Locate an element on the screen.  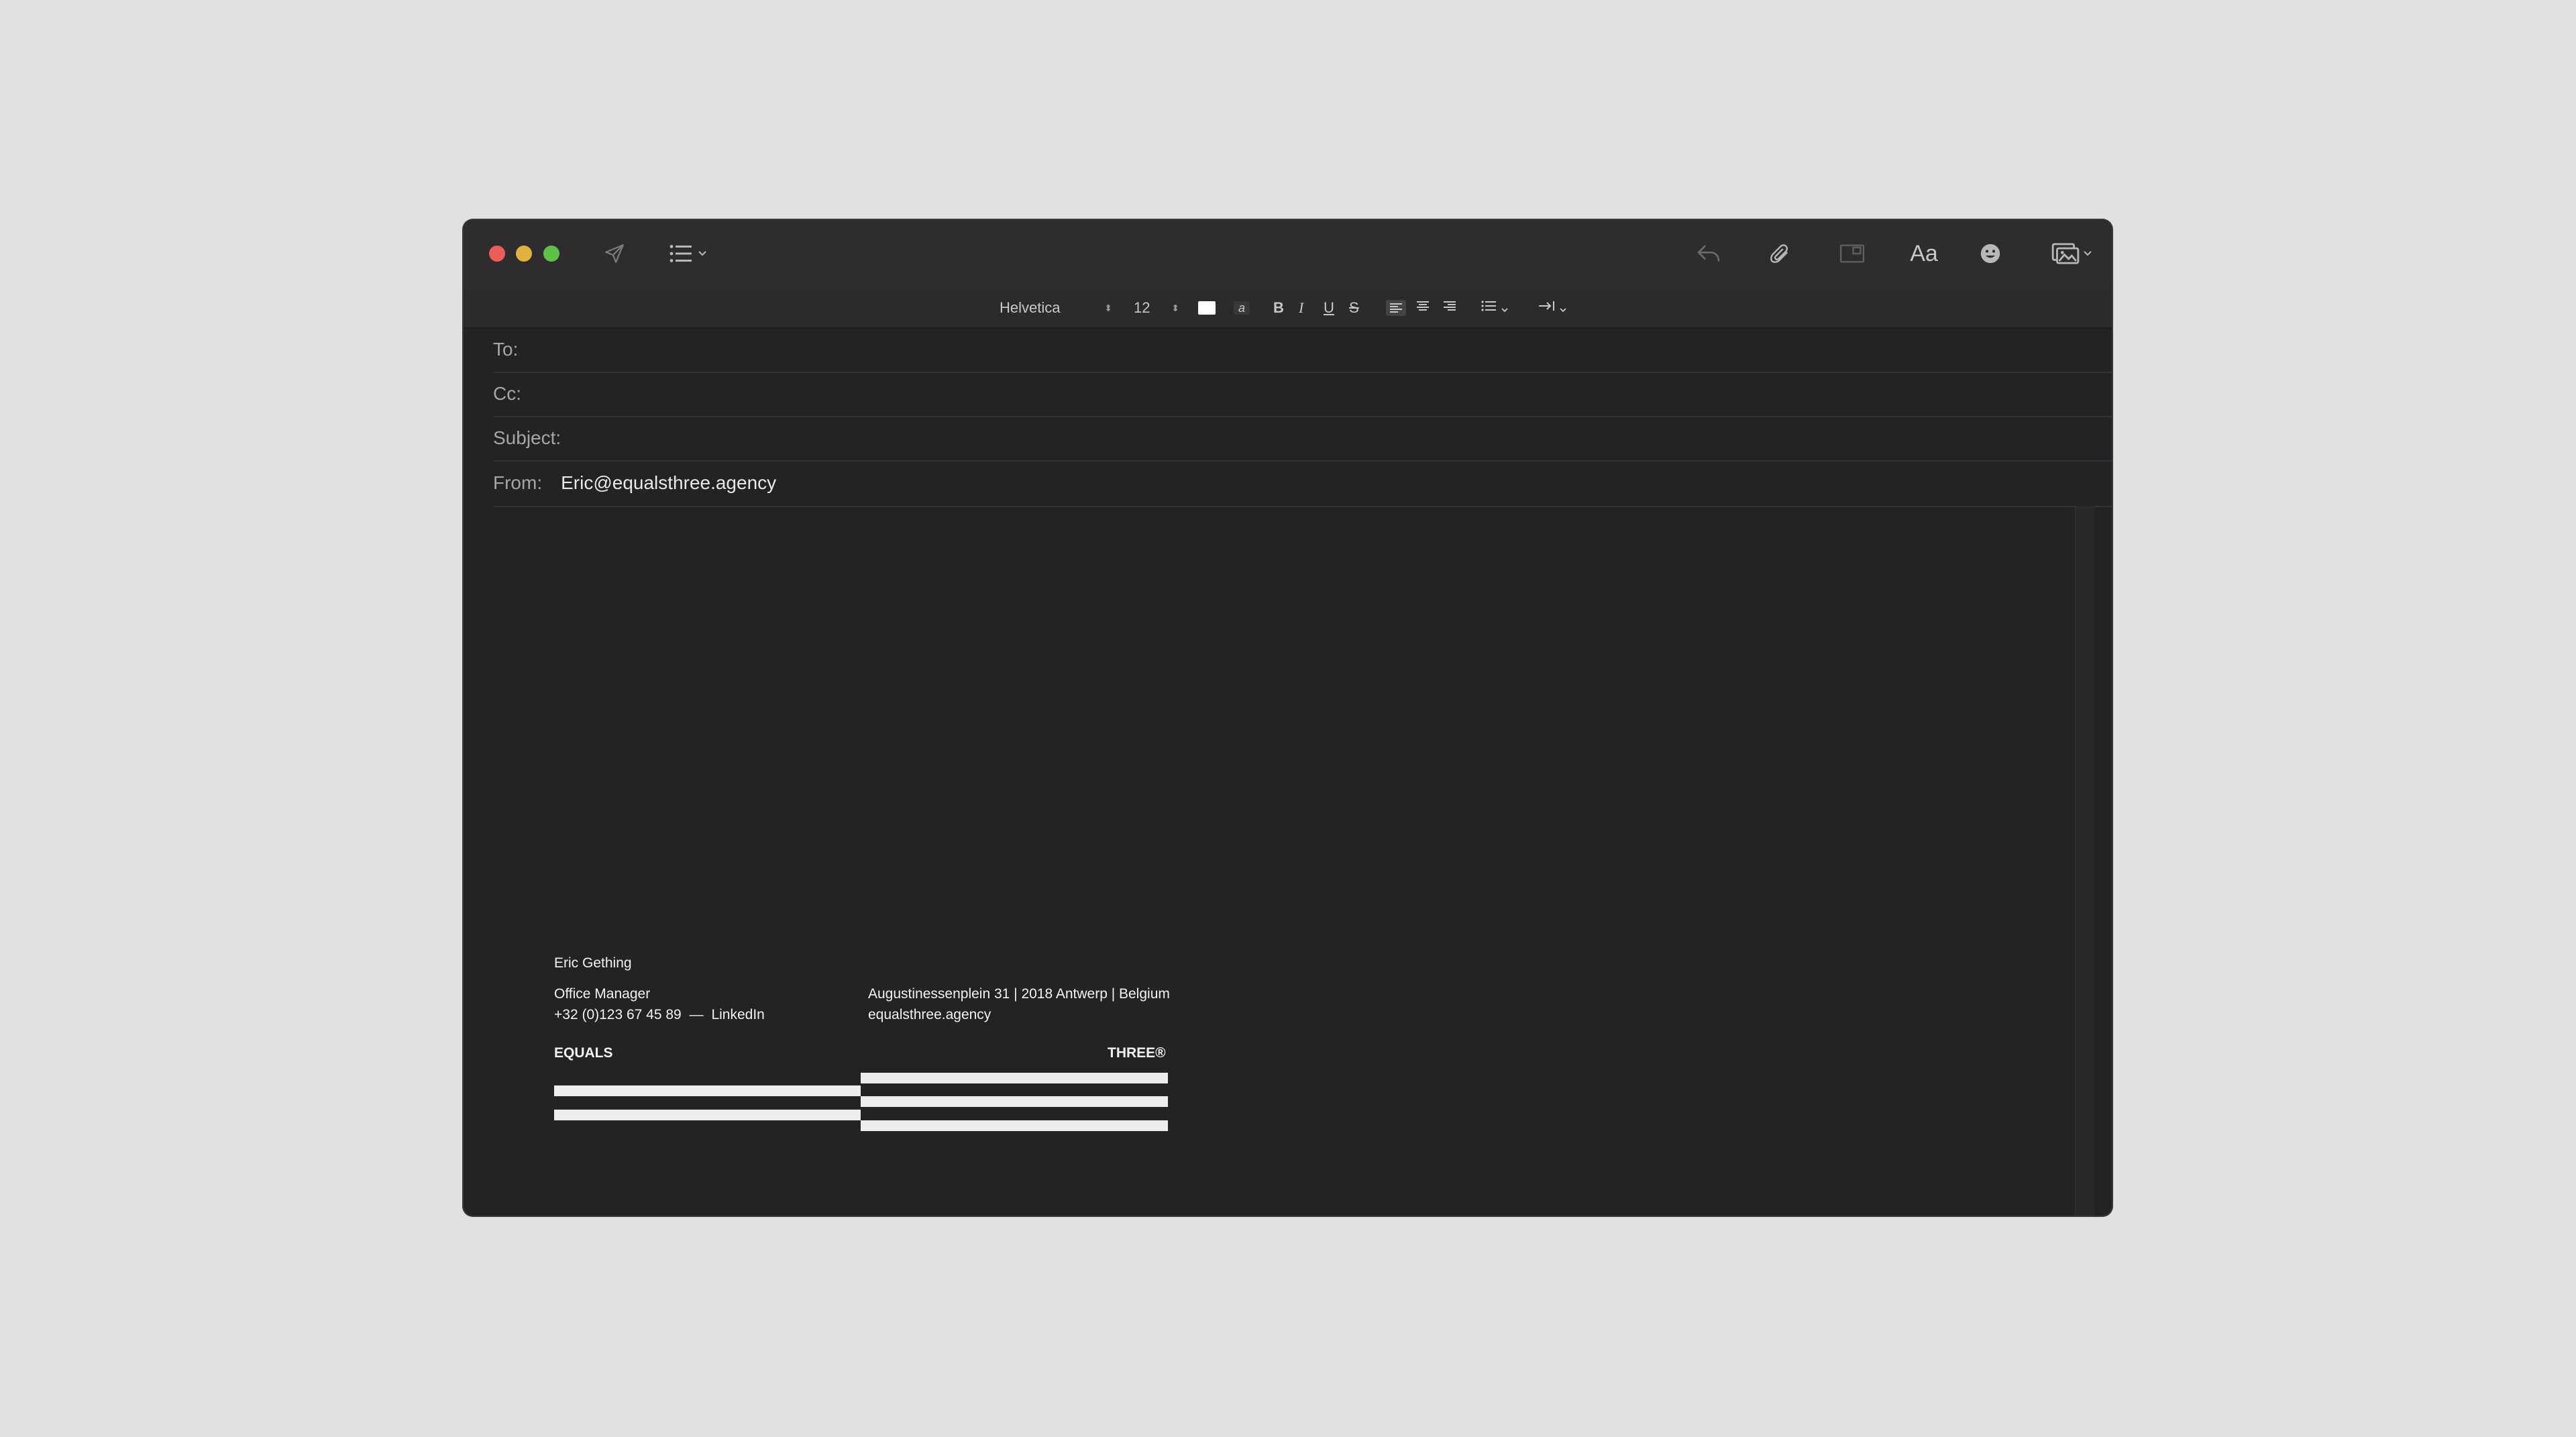
font-panel-button: Aa is located at coordinates (1923, 253).